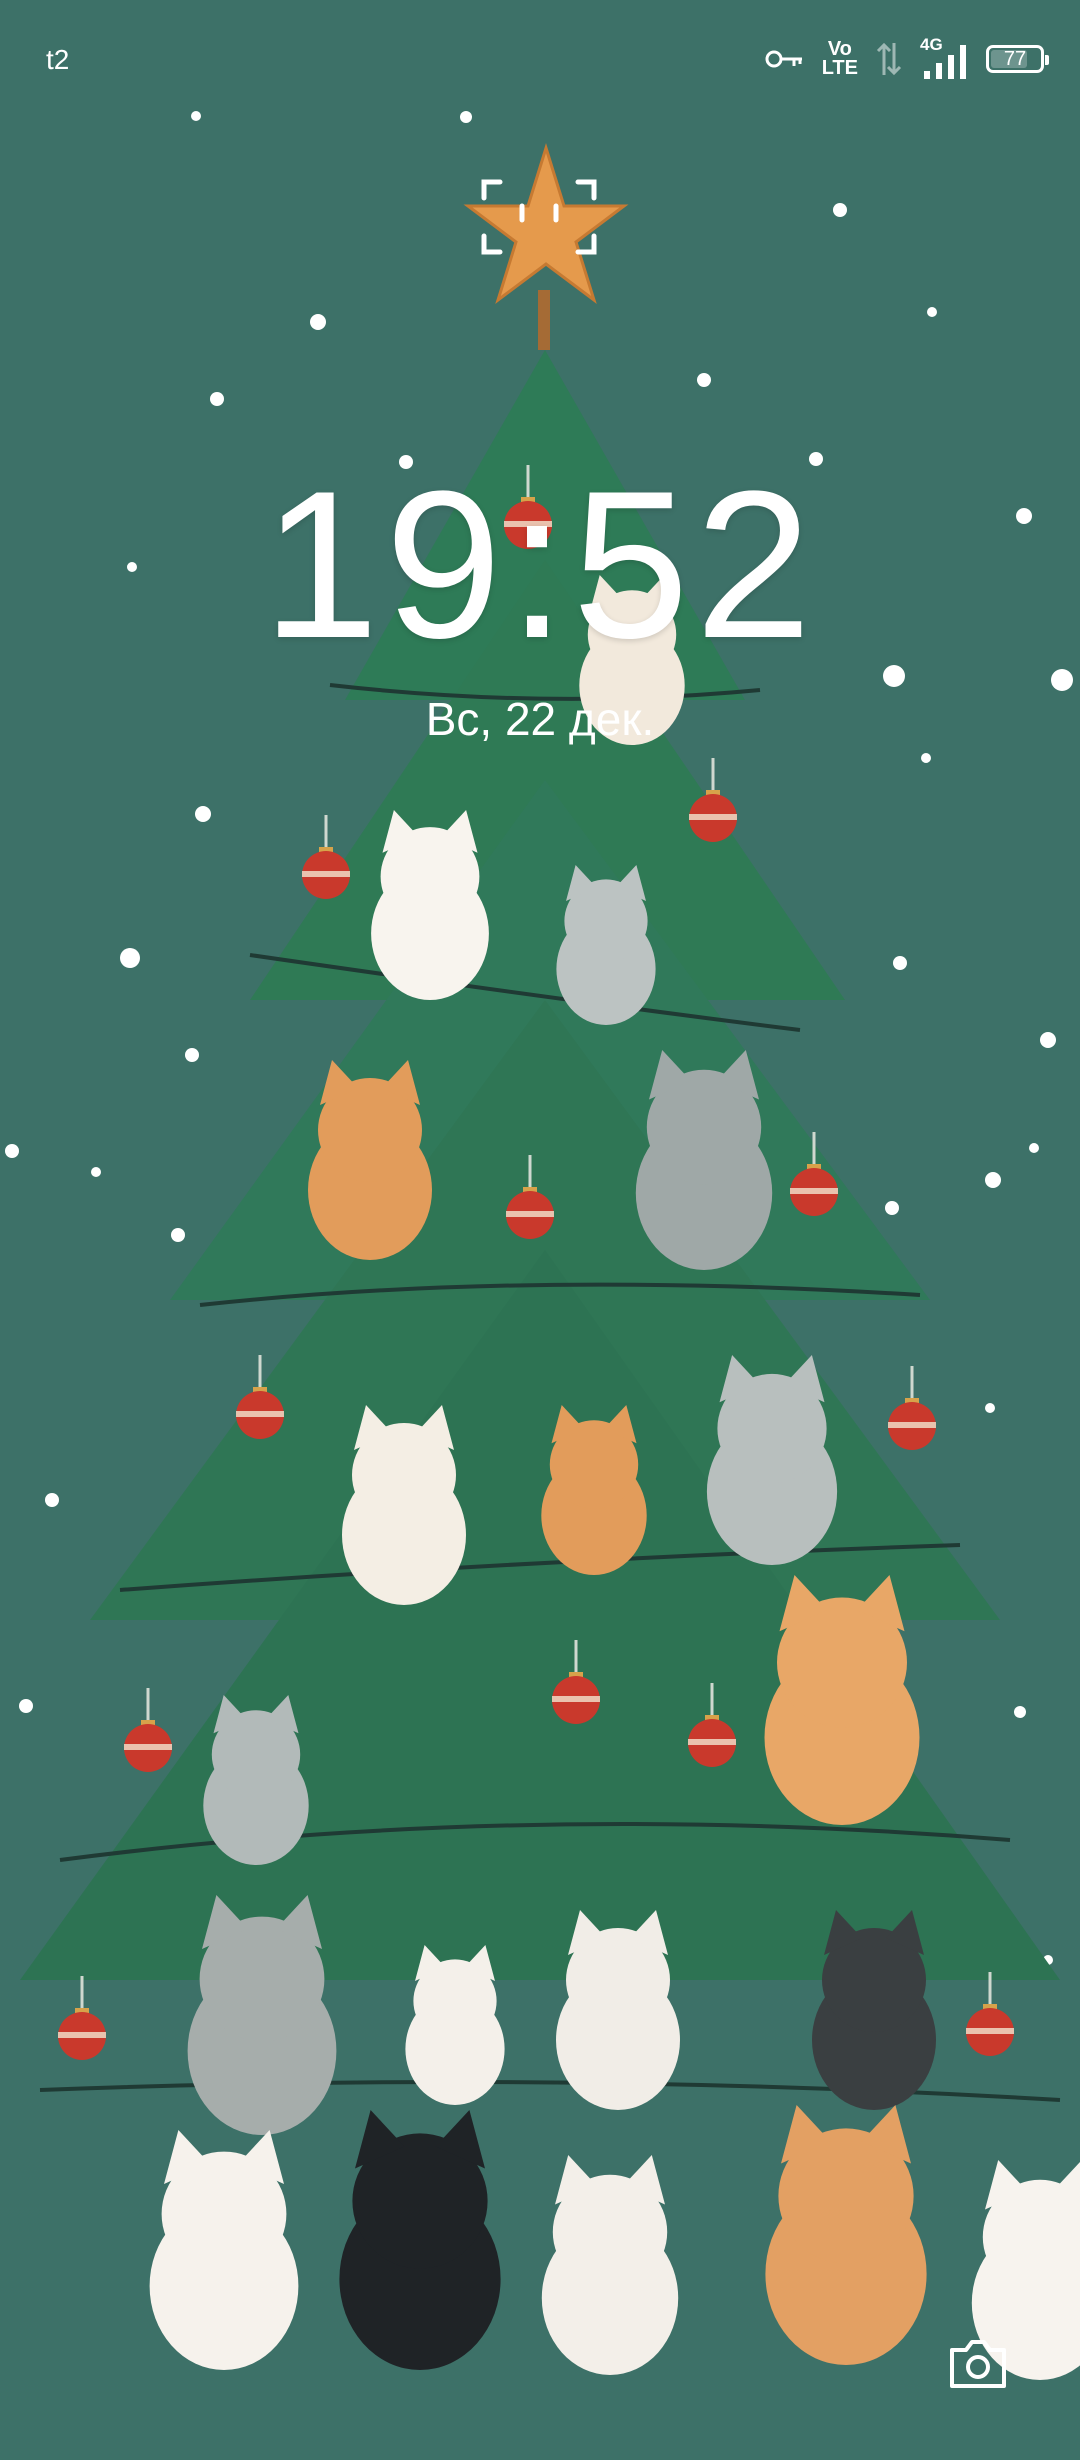 This screenshot has width=1080, height=2460. I want to click on status-bar: t2 Vo LTE 4G 77, so click(540, 60).